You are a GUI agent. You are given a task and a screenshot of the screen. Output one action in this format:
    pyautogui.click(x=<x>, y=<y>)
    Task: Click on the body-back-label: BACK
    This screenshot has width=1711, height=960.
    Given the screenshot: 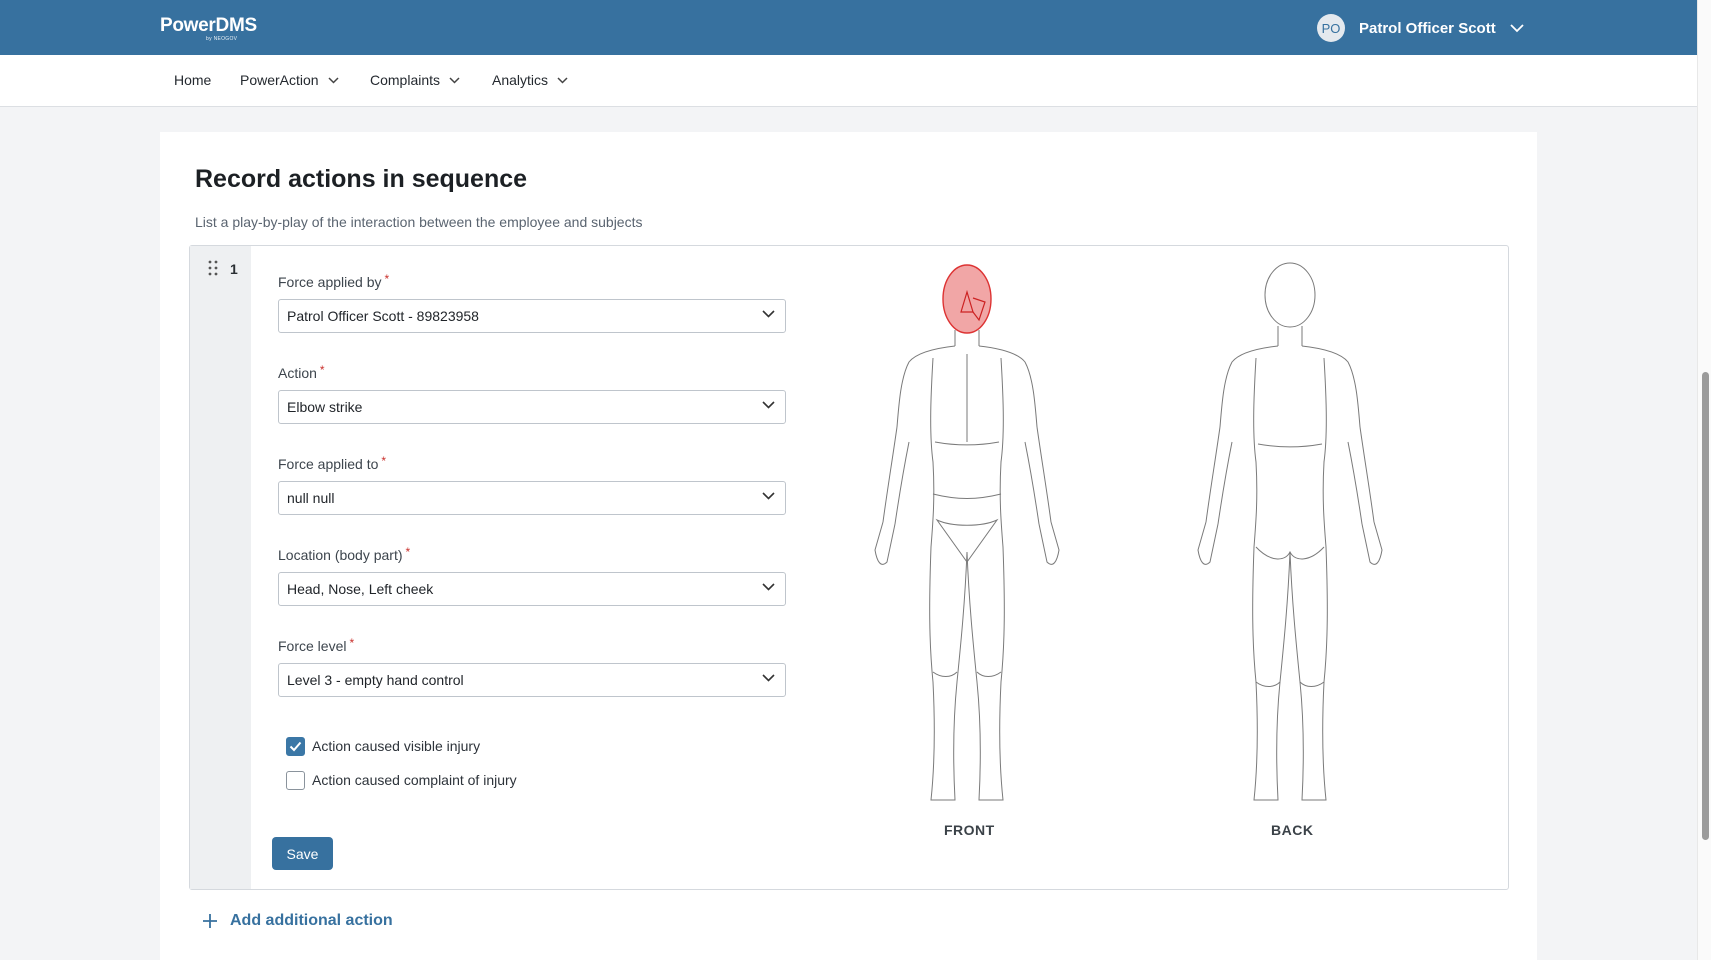 What is the action you would take?
    pyautogui.click(x=1292, y=830)
    